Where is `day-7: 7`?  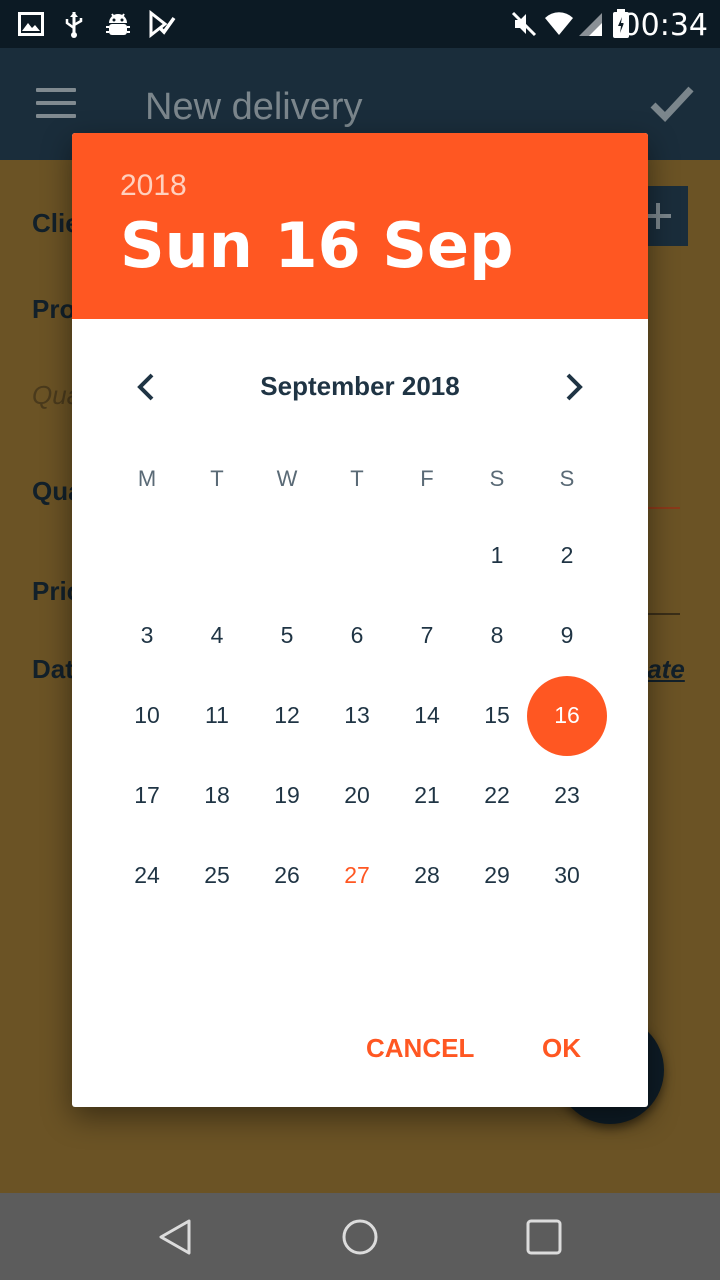
day-7: 7 is located at coordinates (427, 635).